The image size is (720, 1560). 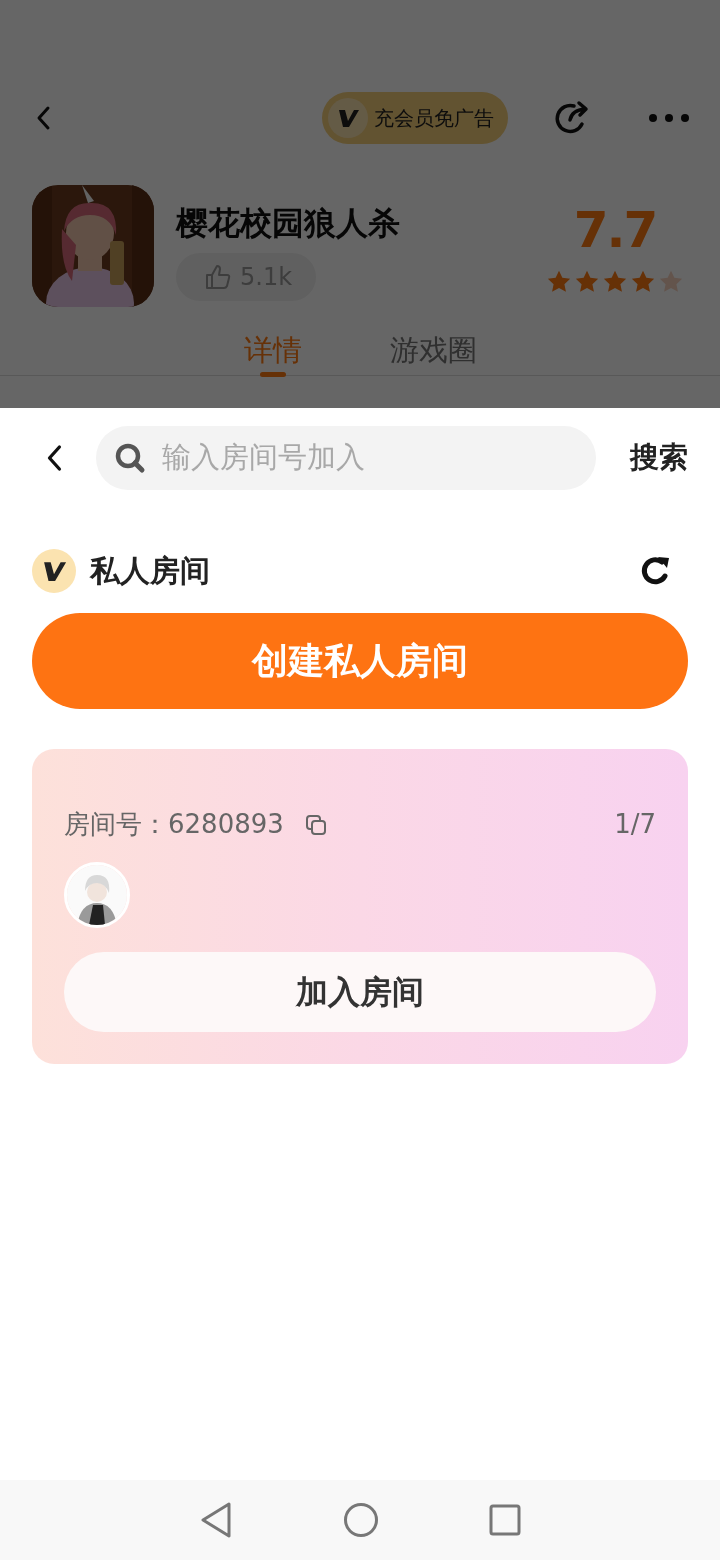 What do you see at coordinates (360, 992) in the screenshot?
I see `join-room-button: 加入房间` at bounding box center [360, 992].